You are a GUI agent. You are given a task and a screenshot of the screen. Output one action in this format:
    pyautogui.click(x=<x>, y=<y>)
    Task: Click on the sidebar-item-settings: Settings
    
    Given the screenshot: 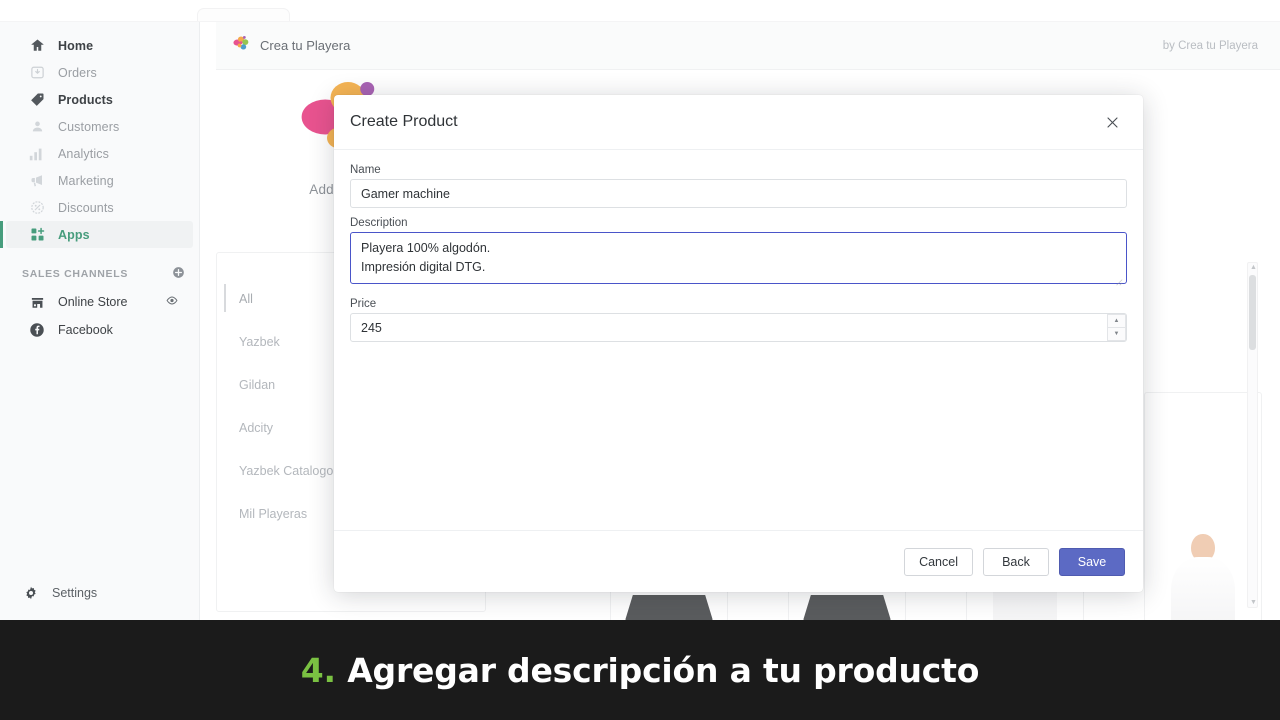 What is the action you would take?
    pyautogui.click(x=48, y=593)
    